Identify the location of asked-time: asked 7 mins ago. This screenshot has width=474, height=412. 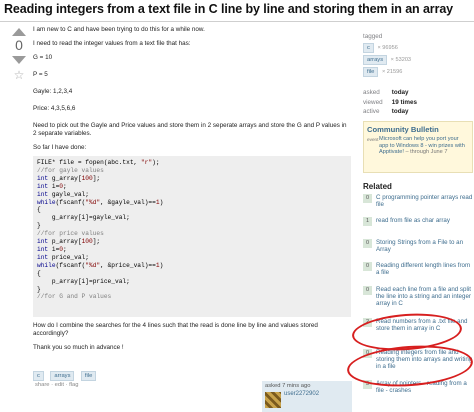
(288, 386).